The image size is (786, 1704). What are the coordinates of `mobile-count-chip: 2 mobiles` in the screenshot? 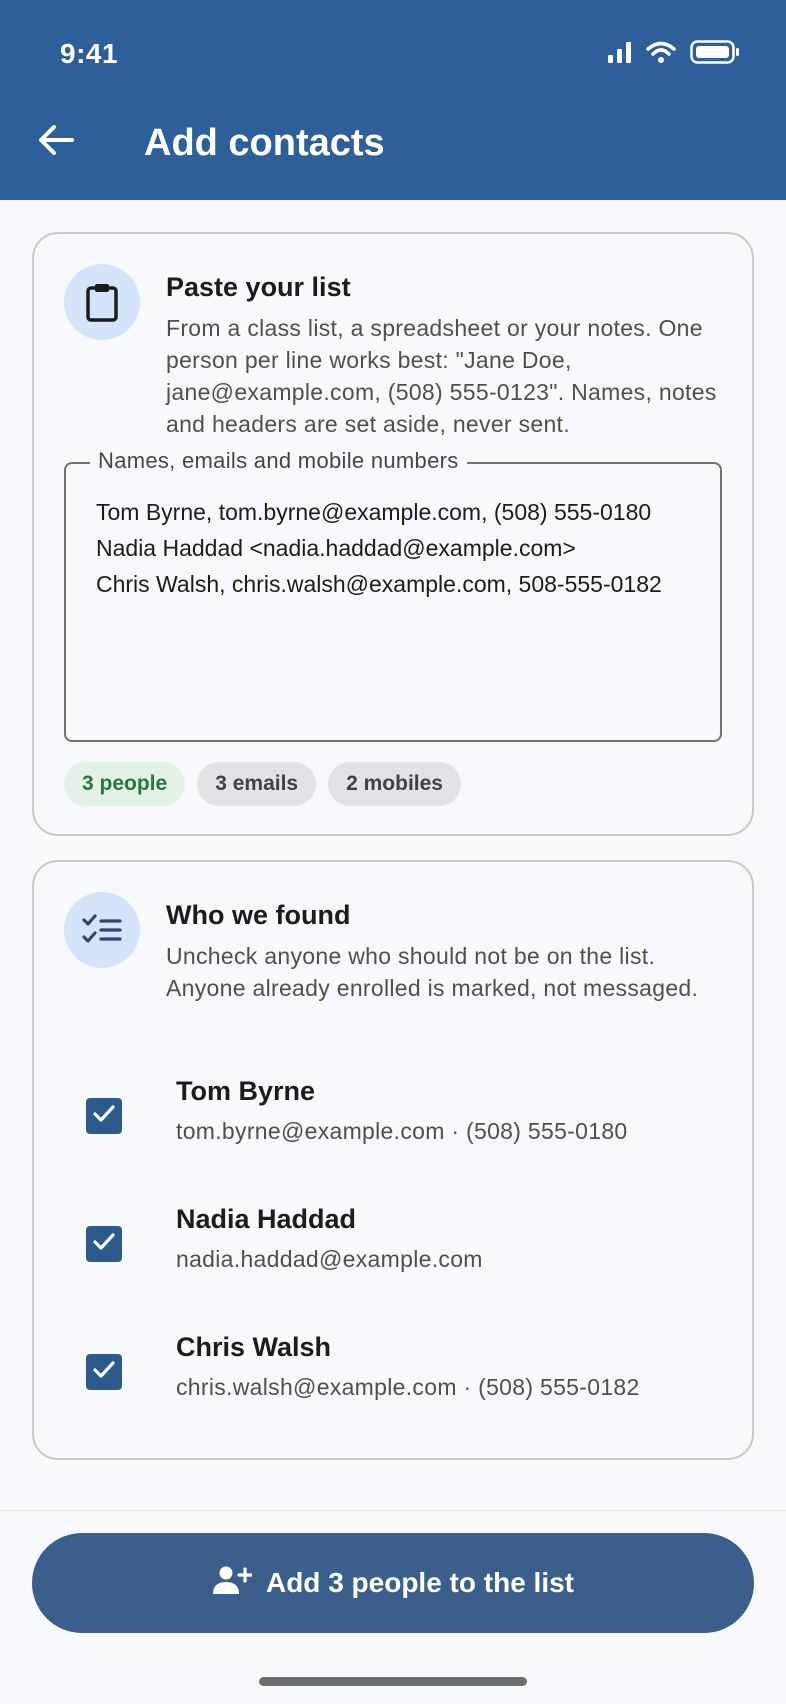 It's located at (394, 784).